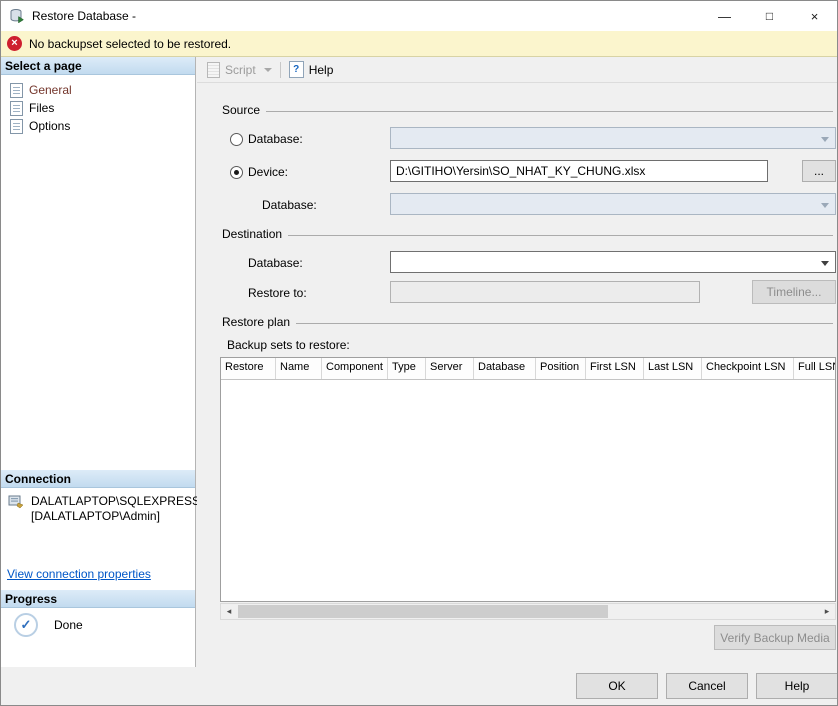  I want to click on destination-group-header: Destination, so click(527, 234).